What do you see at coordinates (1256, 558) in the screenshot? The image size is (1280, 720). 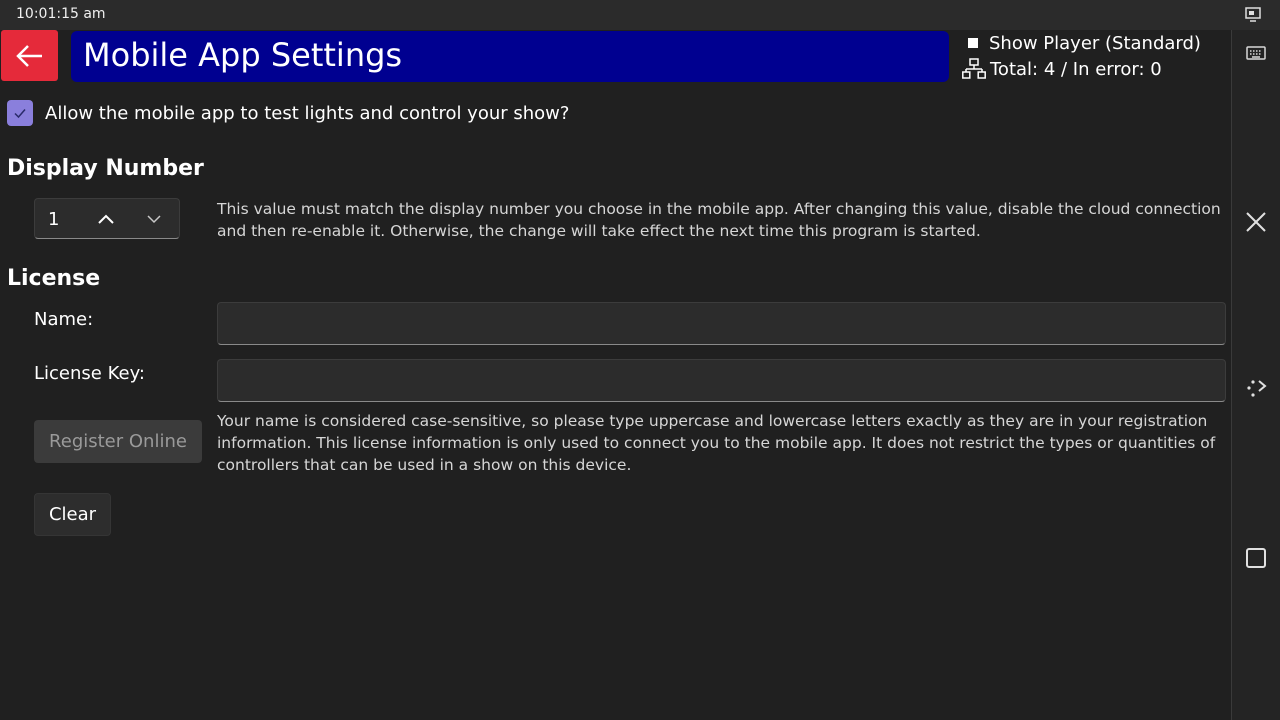 I see `square-icon` at bounding box center [1256, 558].